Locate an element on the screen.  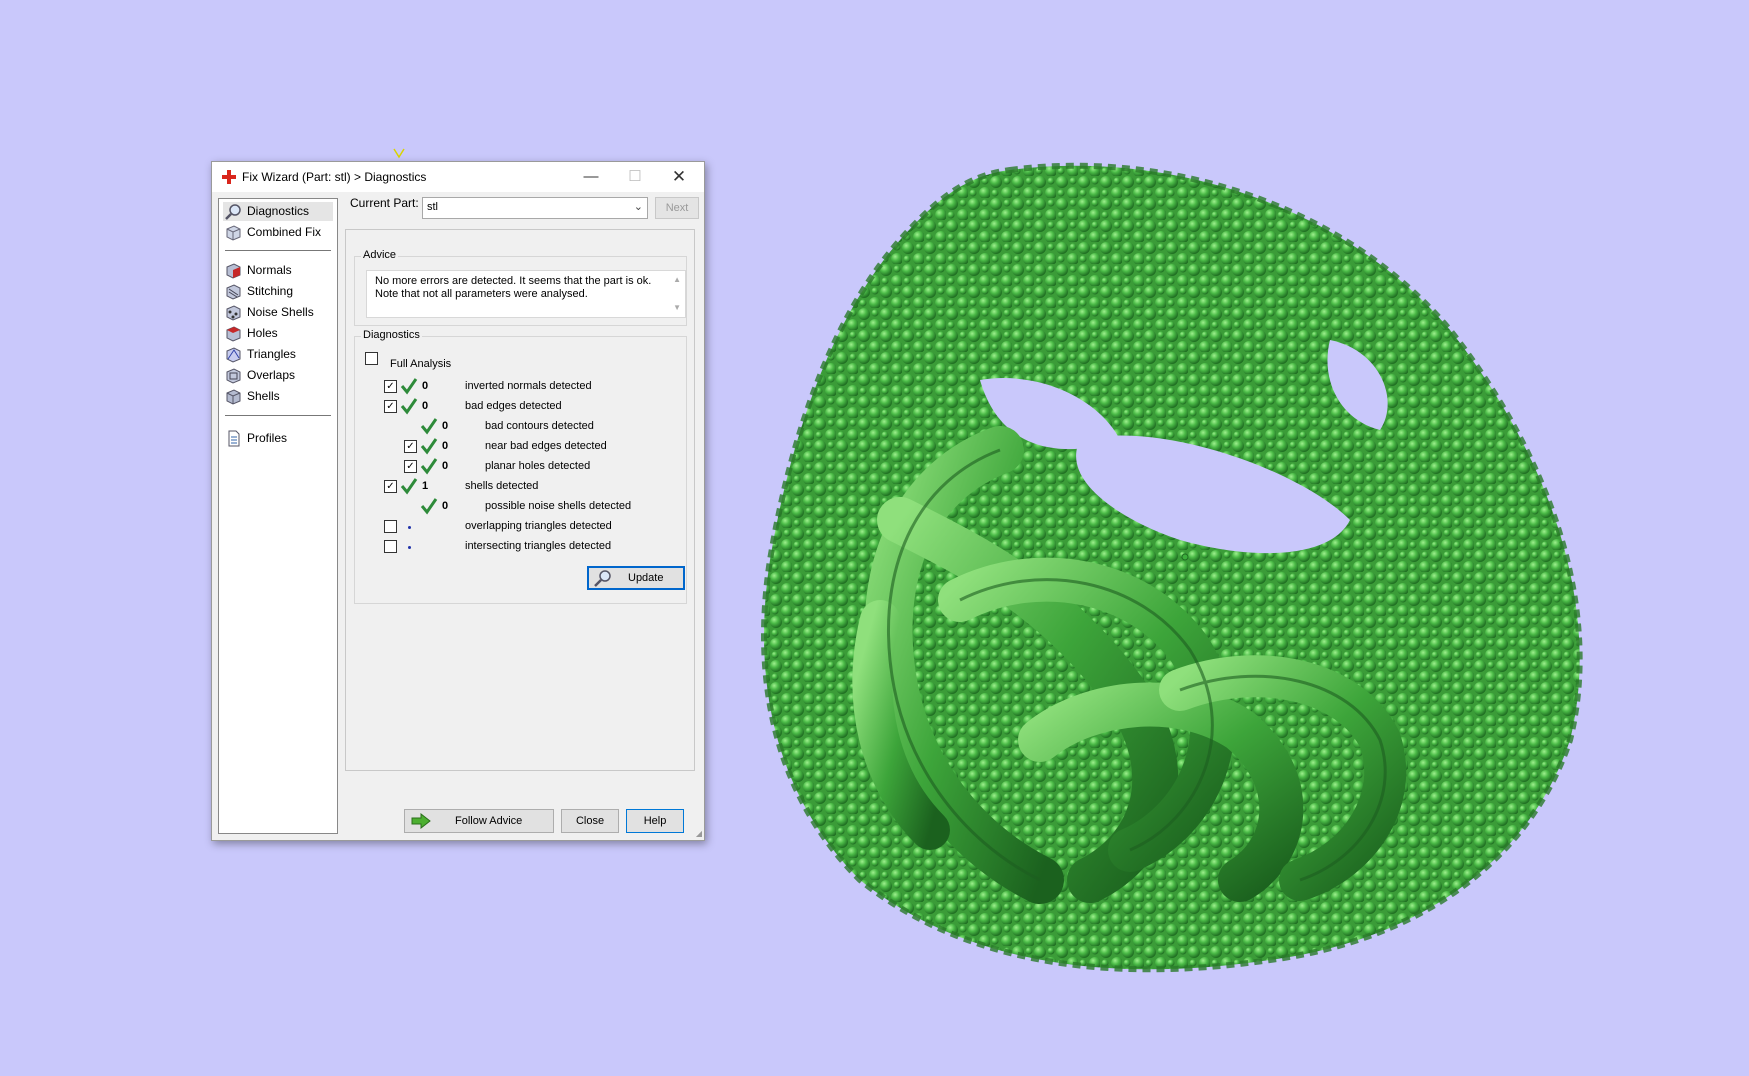
row-label: near bad edges detected is located at coordinates (546, 446).